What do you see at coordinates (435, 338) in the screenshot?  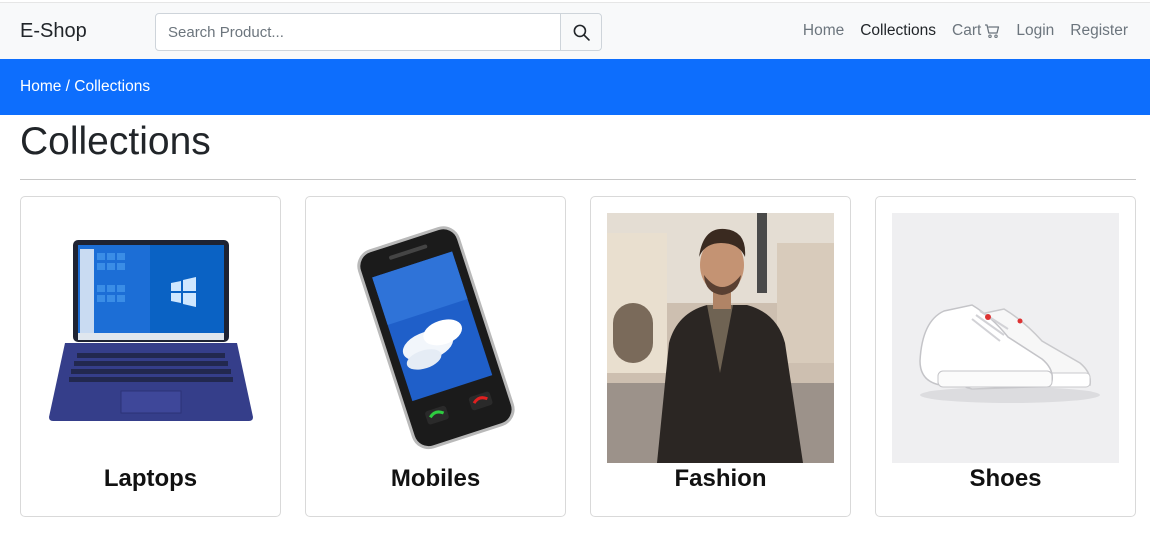 I see `mobile-phone-image` at bounding box center [435, 338].